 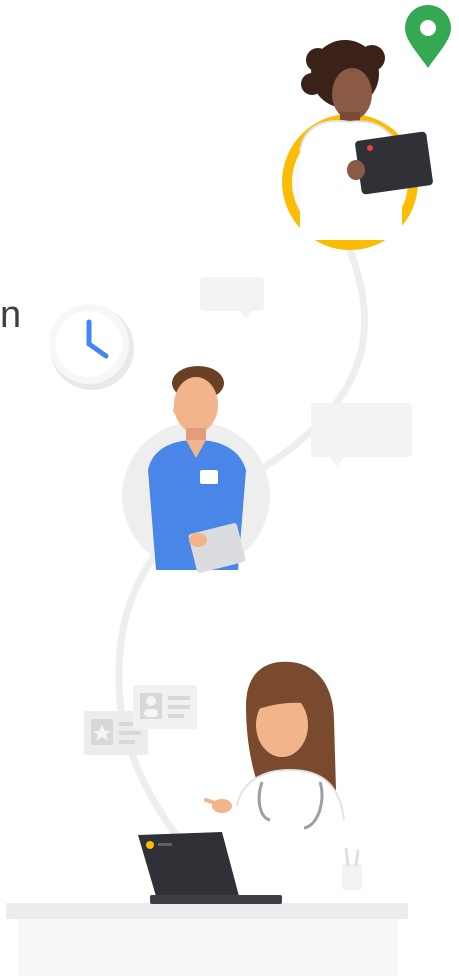 What do you see at coordinates (196, 469) in the screenshot?
I see `nurse-in-scrubs` at bounding box center [196, 469].